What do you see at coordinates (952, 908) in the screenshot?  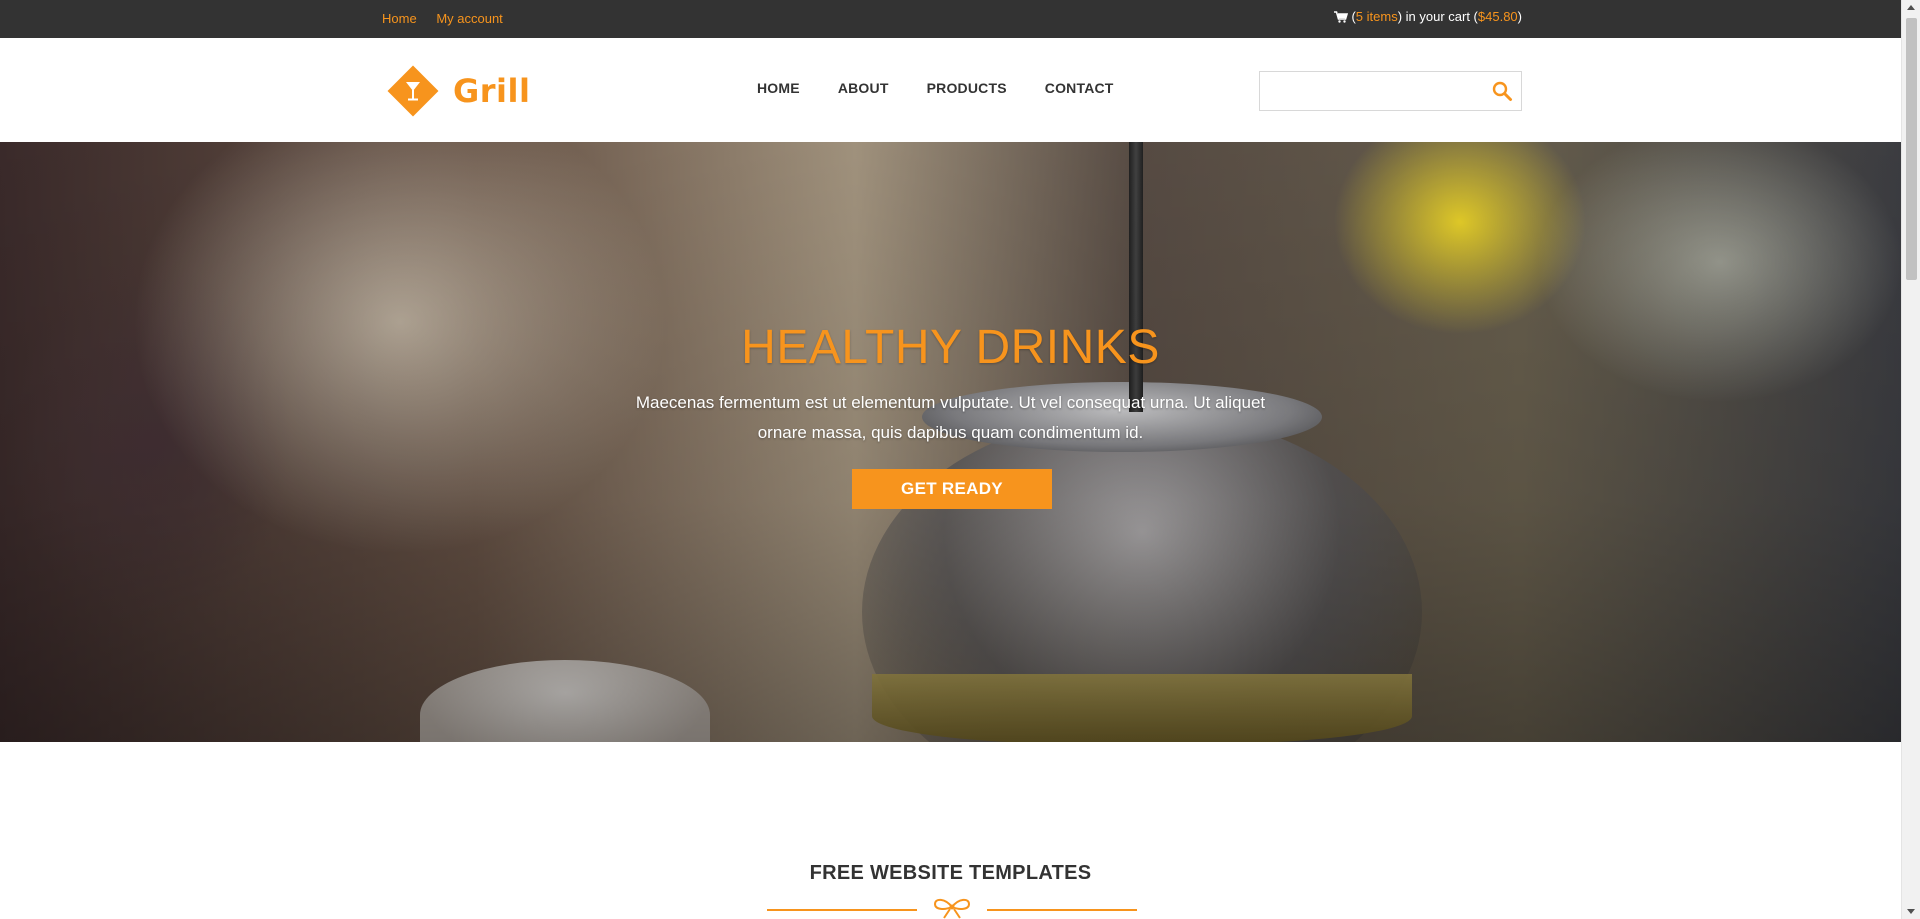 I see `ribbon-bow-icon` at bounding box center [952, 908].